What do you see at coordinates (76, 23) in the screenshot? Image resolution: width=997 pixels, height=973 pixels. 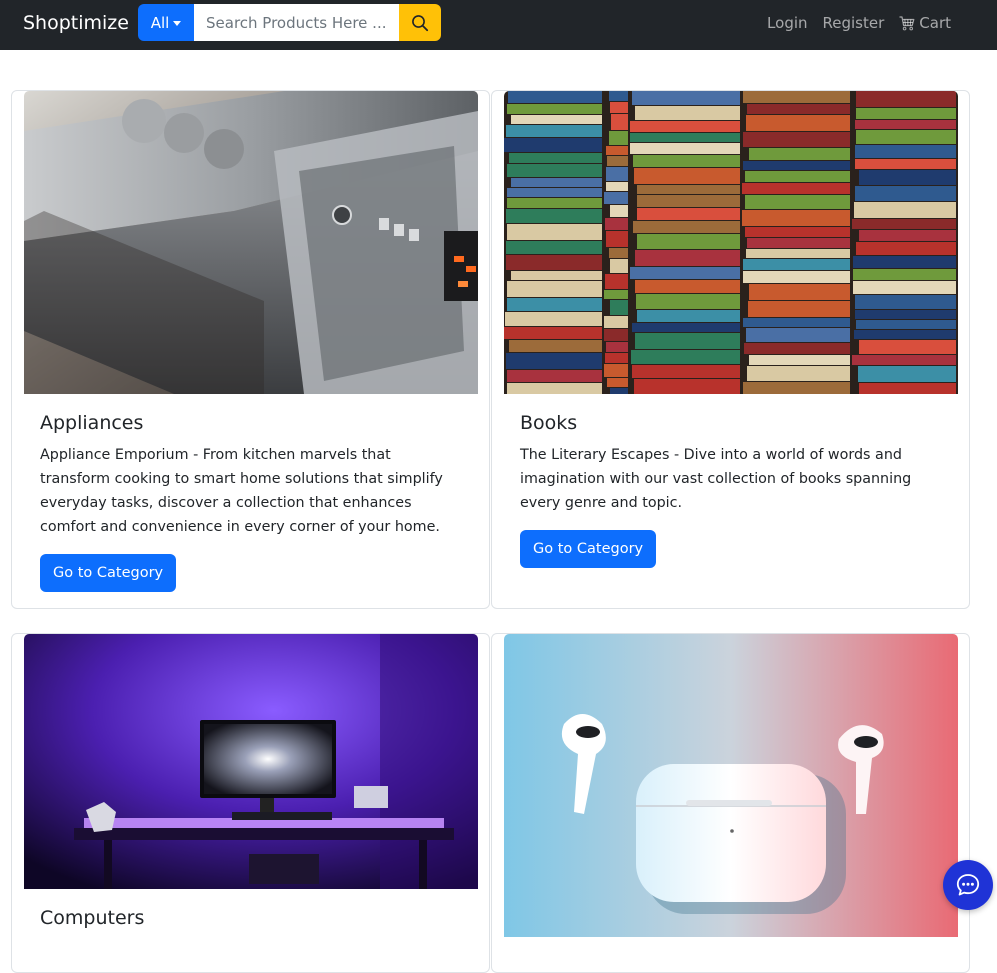 I see `brand-logo-link: Shoptimize` at bounding box center [76, 23].